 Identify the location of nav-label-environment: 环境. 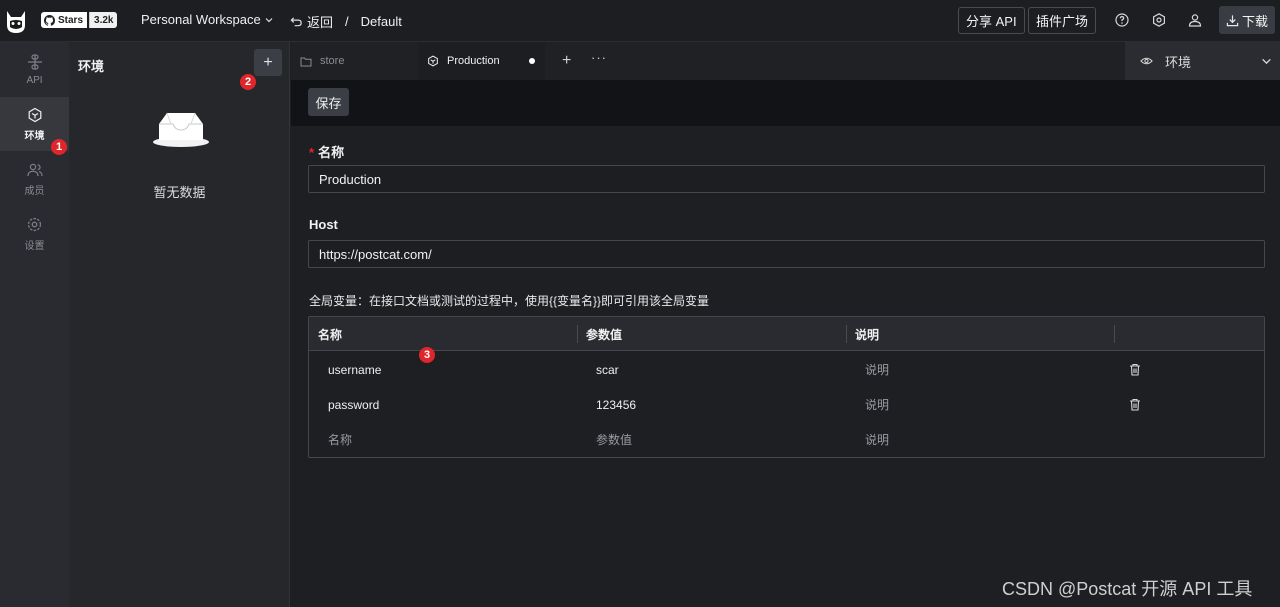
(34, 136).